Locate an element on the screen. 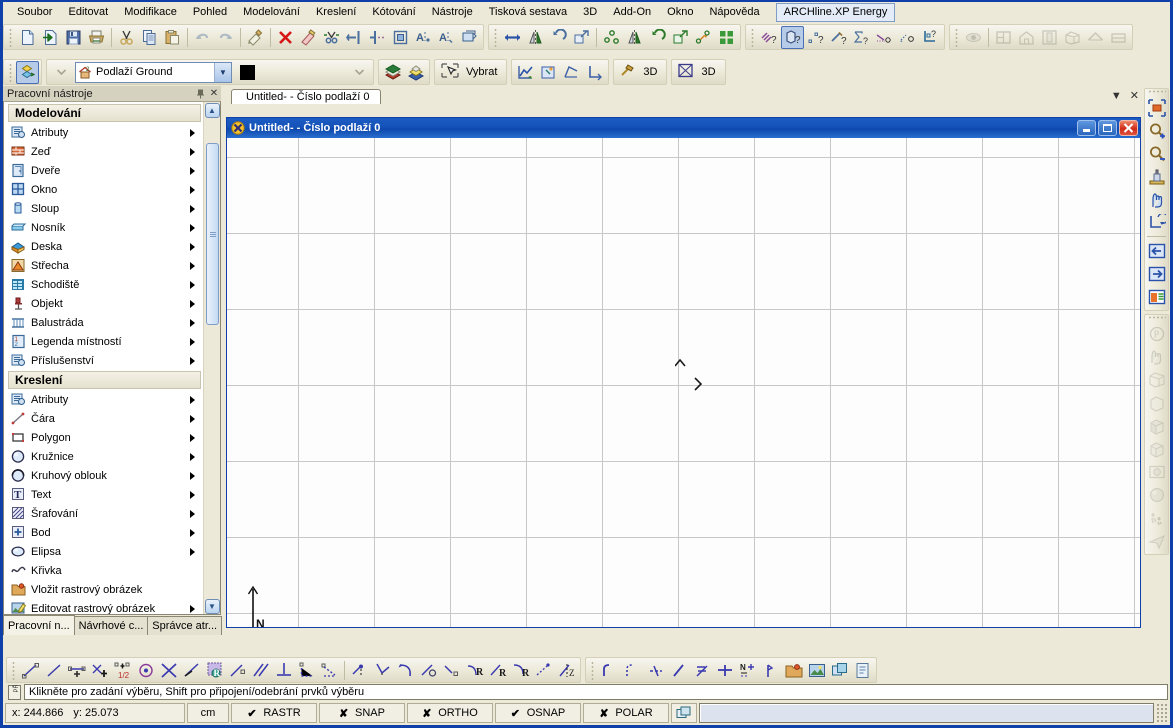  floorplan-view-button is located at coordinates (1003, 37).